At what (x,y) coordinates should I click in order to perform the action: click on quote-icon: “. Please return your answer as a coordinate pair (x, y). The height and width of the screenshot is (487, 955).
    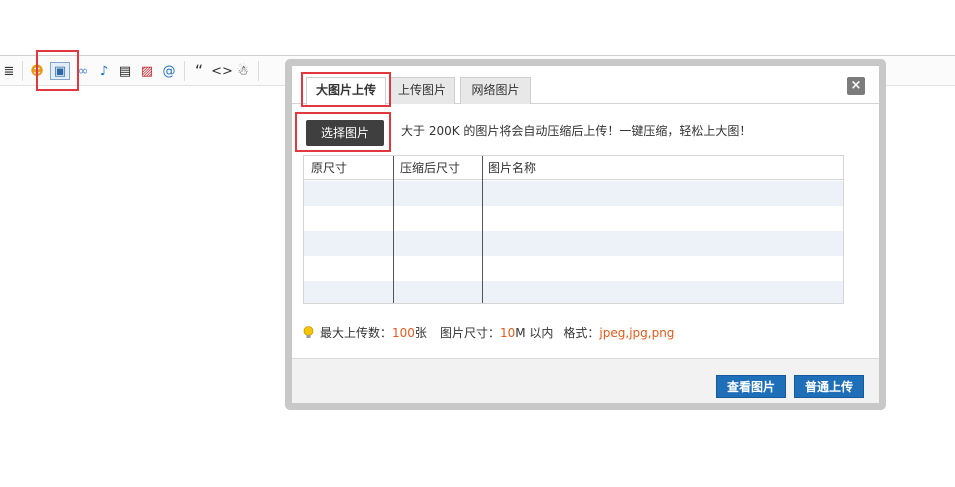
    Looking at the image, I should click on (199, 71).